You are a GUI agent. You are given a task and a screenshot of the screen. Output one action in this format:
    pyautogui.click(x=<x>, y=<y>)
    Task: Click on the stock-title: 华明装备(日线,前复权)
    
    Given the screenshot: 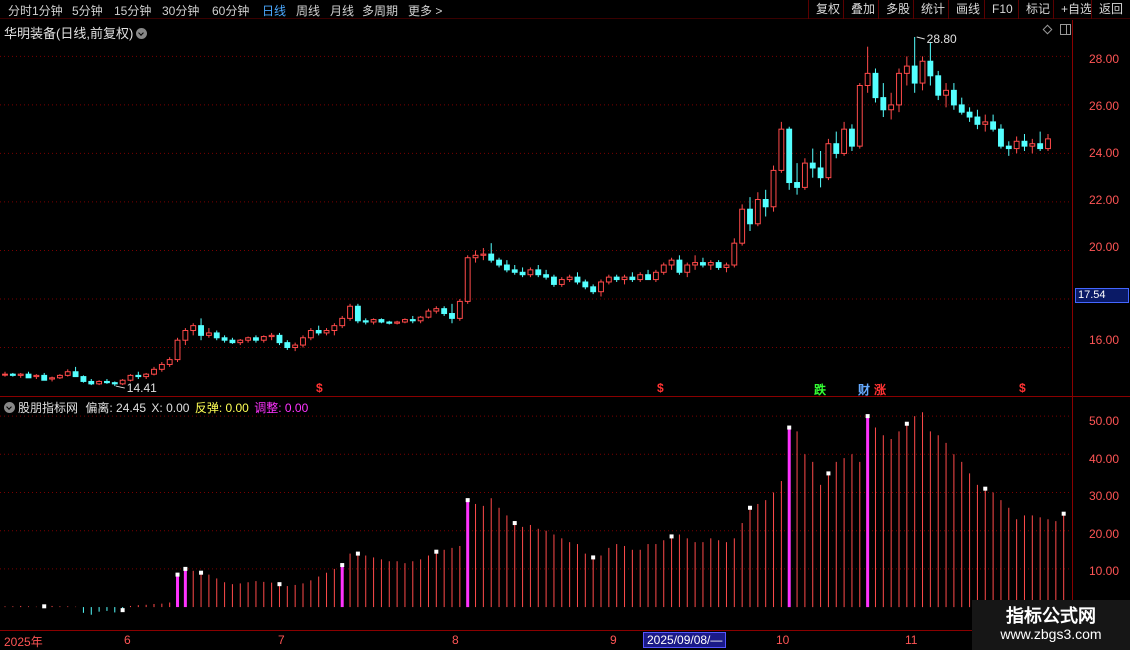 What is the action you would take?
    pyautogui.click(x=76, y=32)
    